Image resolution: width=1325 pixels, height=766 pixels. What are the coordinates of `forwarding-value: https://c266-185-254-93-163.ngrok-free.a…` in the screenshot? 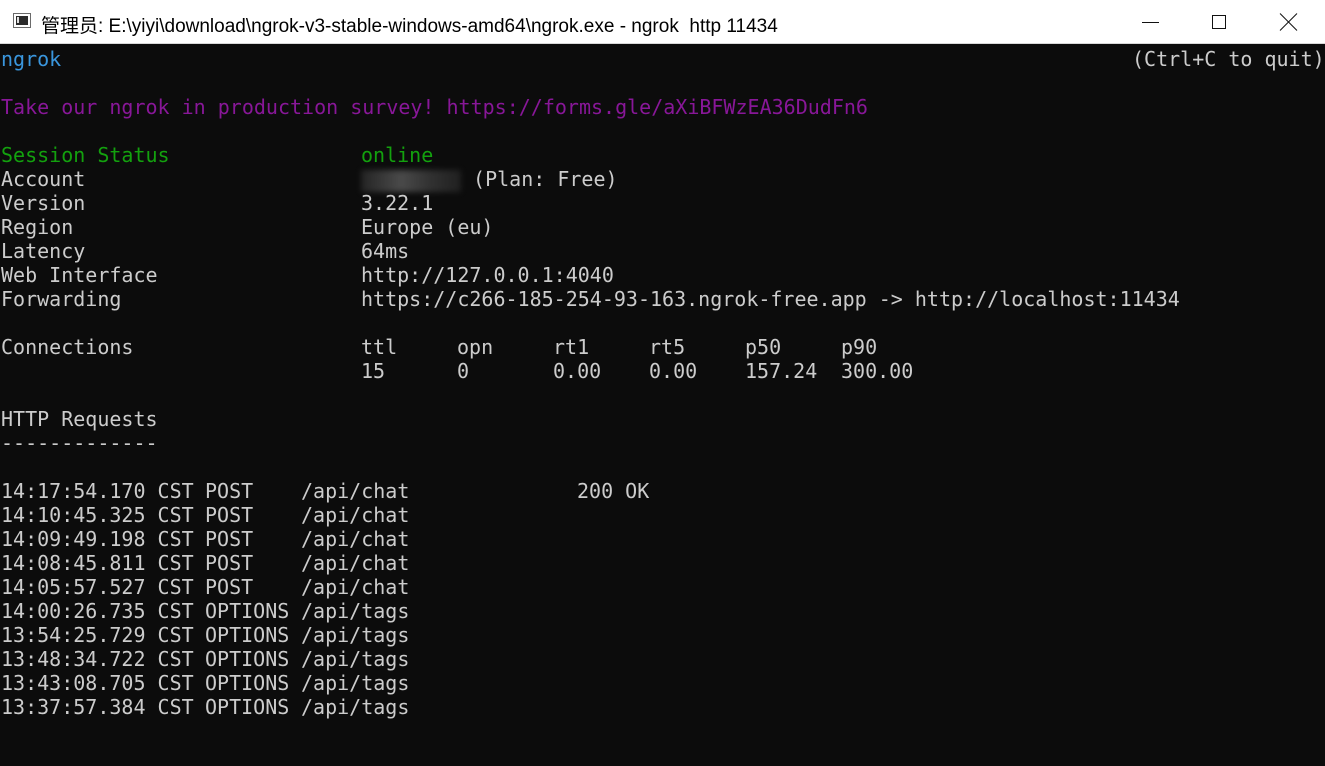 It's located at (770, 299).